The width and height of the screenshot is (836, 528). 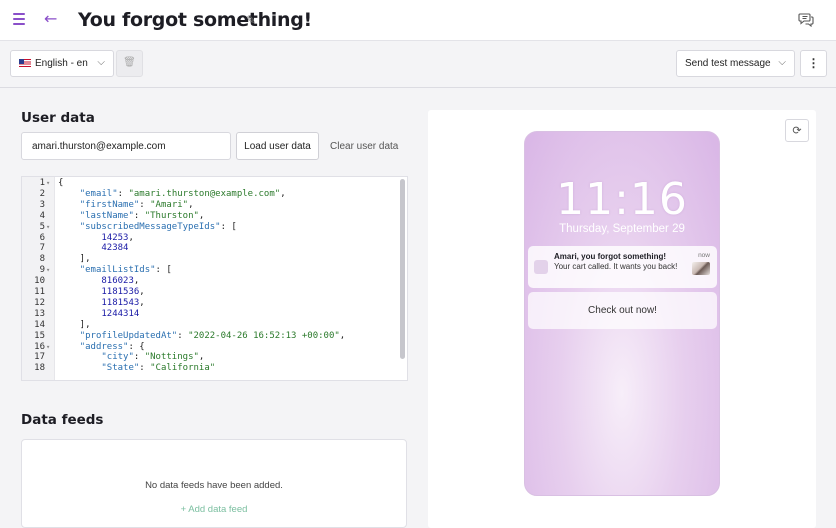 I want to click on code-text: "city": "Nottings",, so click(x=153, y=357).